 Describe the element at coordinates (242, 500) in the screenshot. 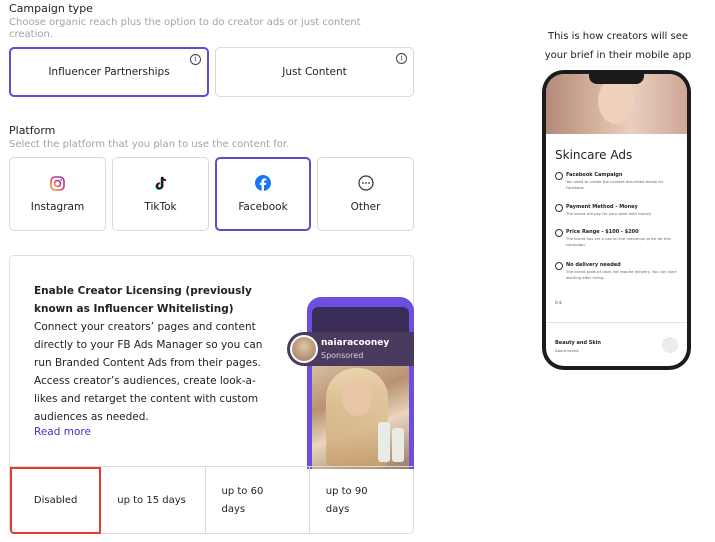

I see `duration-option-label: up to 60 days` at that location.